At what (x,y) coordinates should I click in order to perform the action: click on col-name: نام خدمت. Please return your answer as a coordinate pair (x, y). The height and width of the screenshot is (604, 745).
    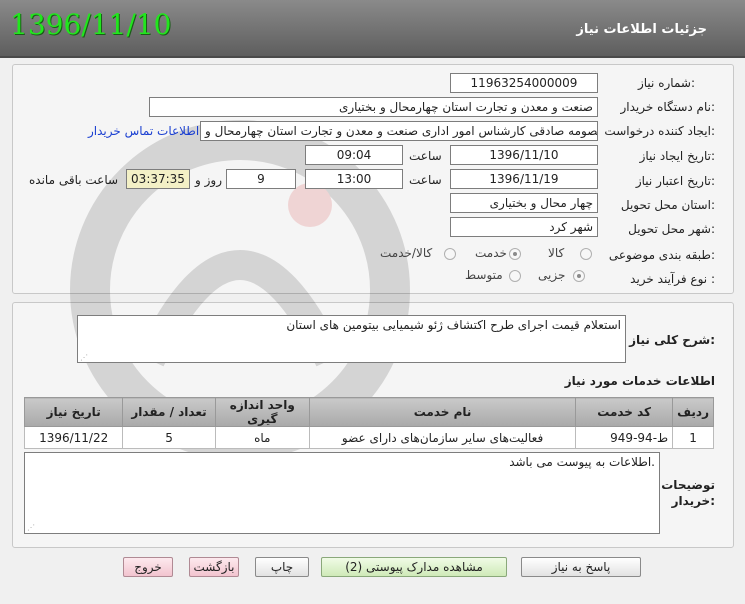
    Looking at the image, I should click on (442, 412).